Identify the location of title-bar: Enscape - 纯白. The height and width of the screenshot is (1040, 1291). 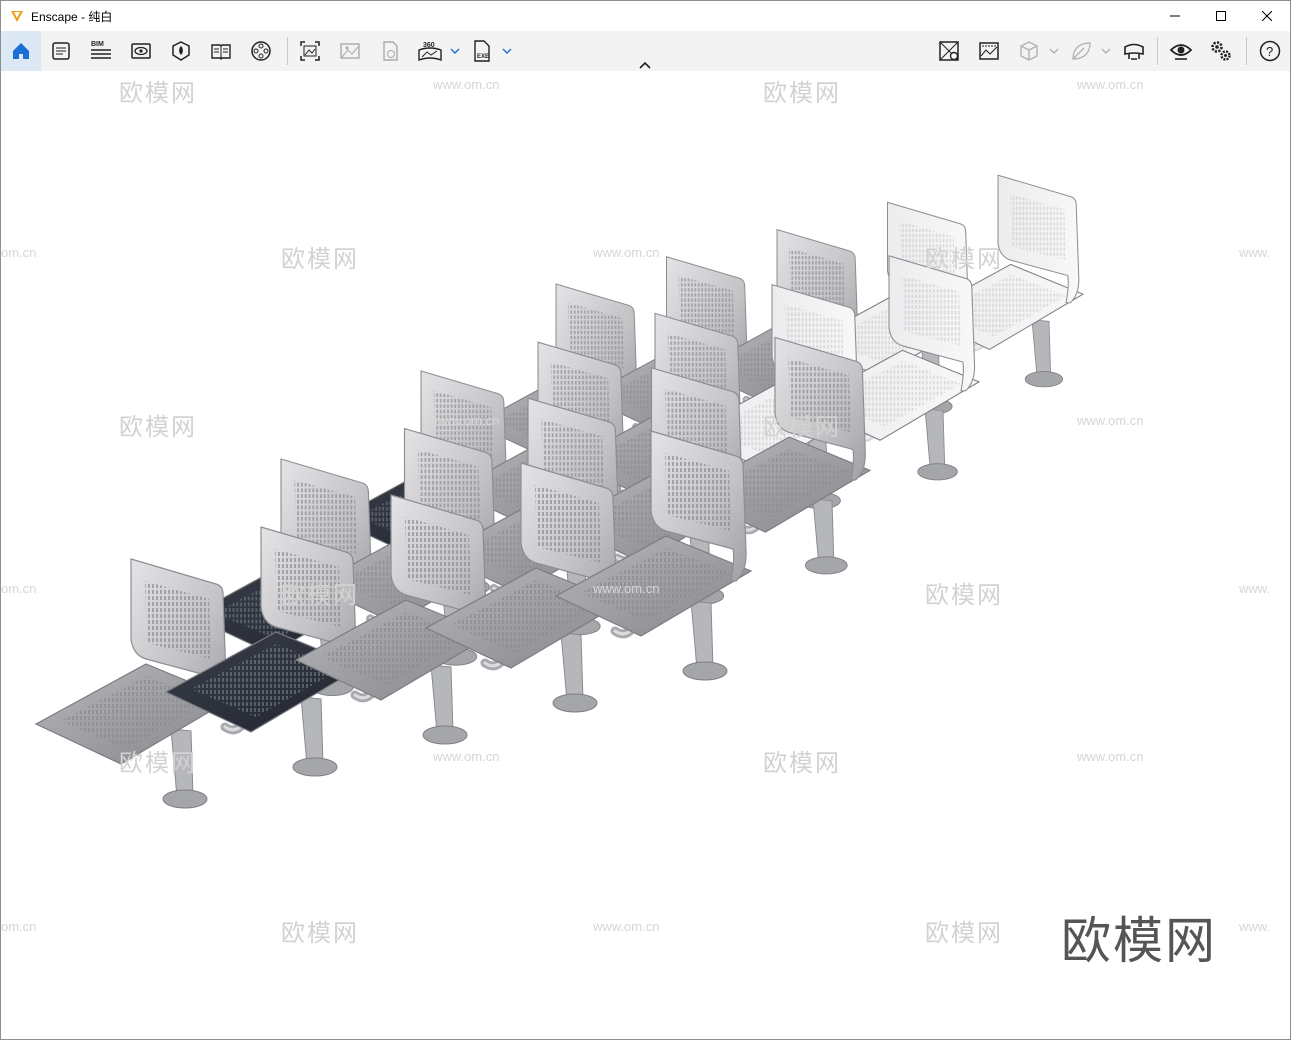
(645, 16).